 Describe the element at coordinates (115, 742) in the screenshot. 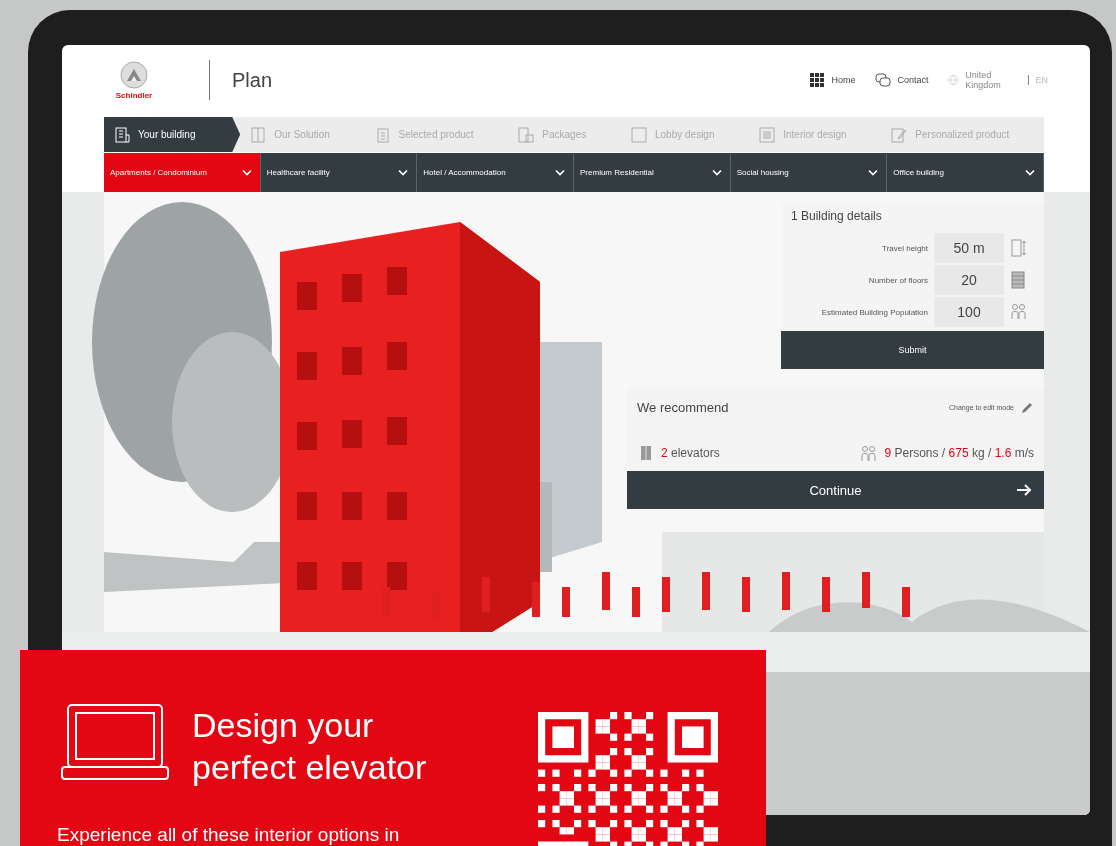

I see `laptop-icon` at that location.